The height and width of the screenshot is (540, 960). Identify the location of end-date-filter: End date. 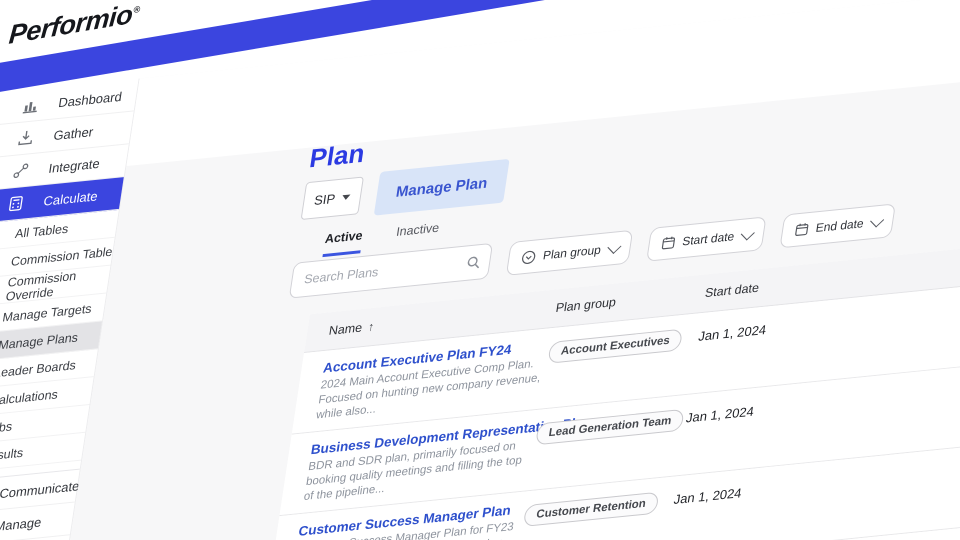
(838, 226).